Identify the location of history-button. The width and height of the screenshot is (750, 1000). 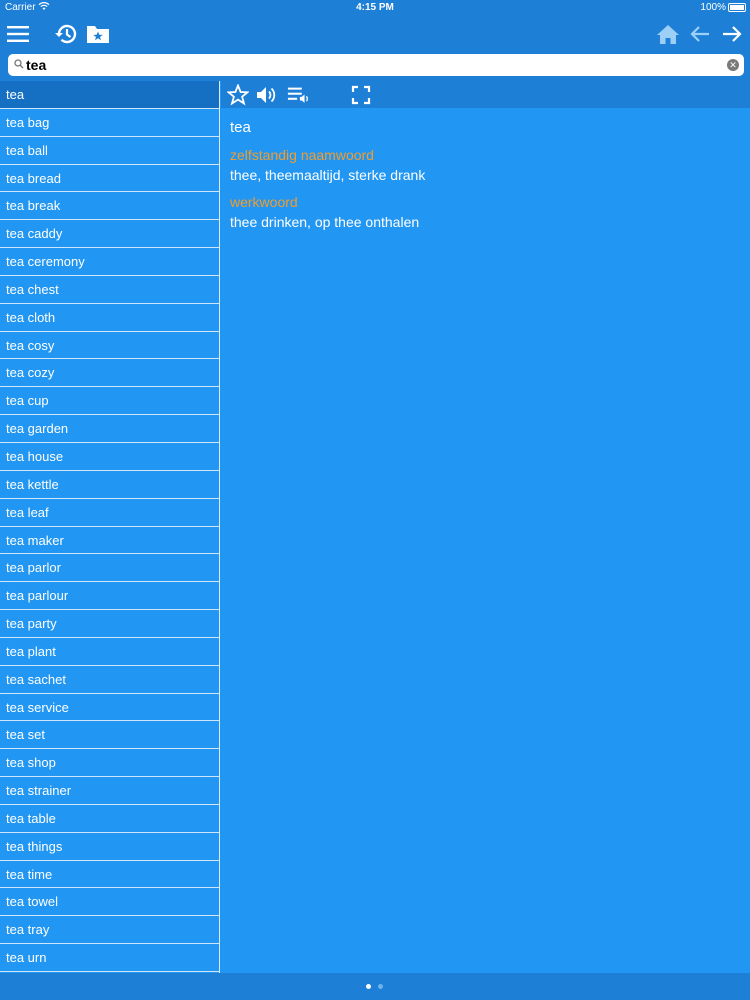
(66, 34).